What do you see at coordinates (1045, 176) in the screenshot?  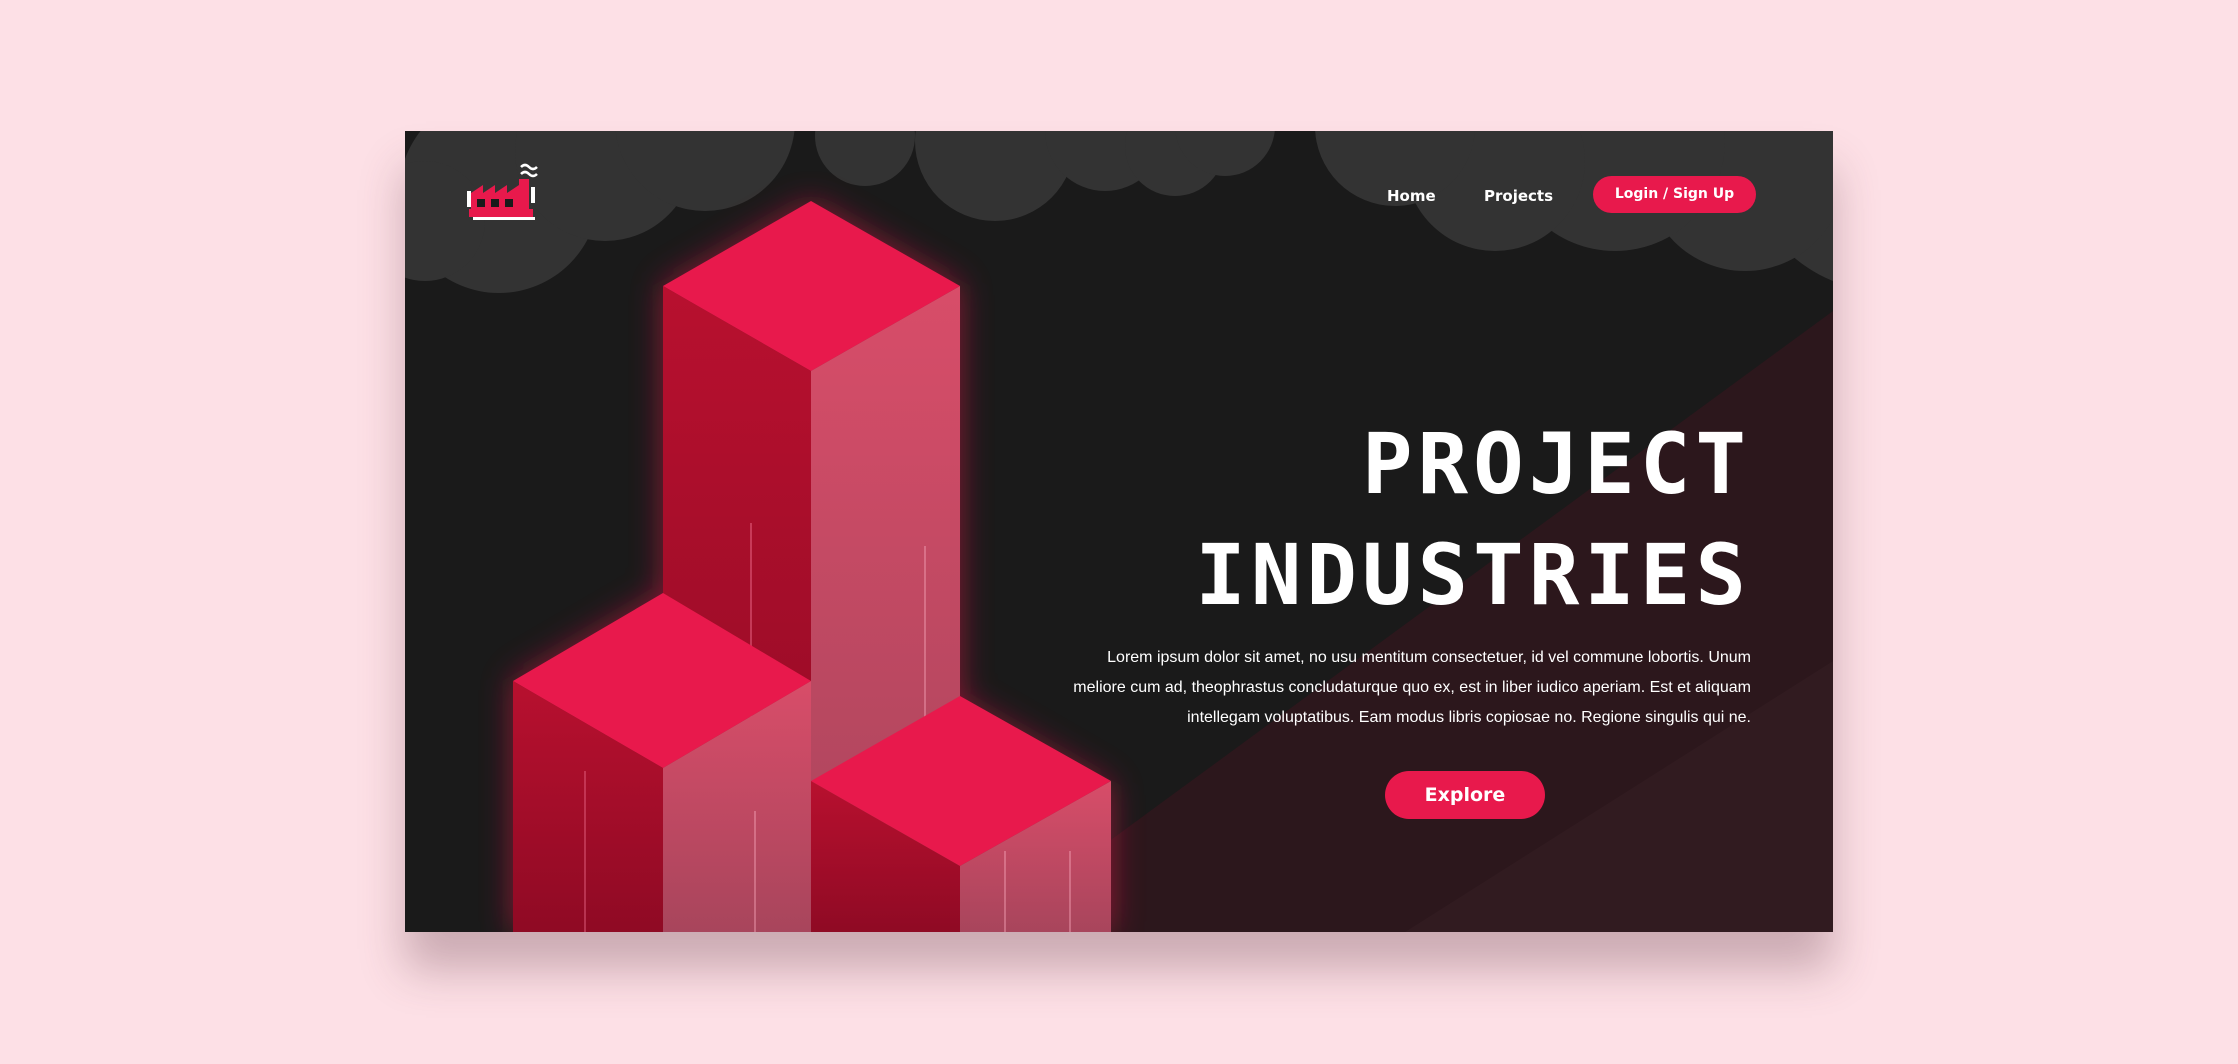 I see `cloud-top-center` at bounding box center [1045, 176].